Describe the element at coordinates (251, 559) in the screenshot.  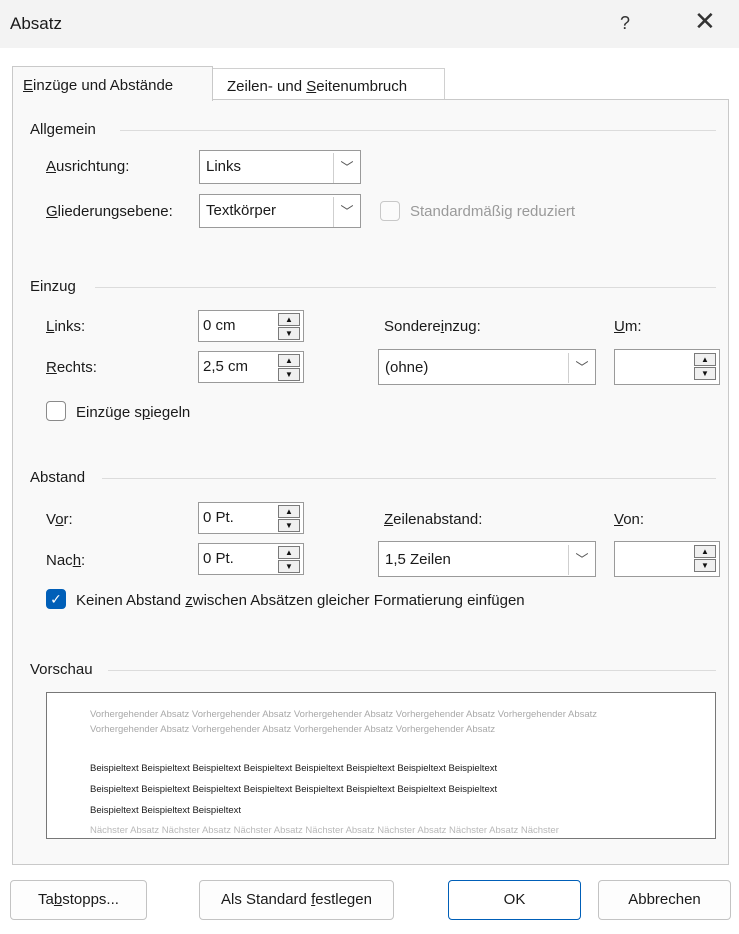
I see `nach-spinner: 0 Pt. ▲ ▼` at that location.